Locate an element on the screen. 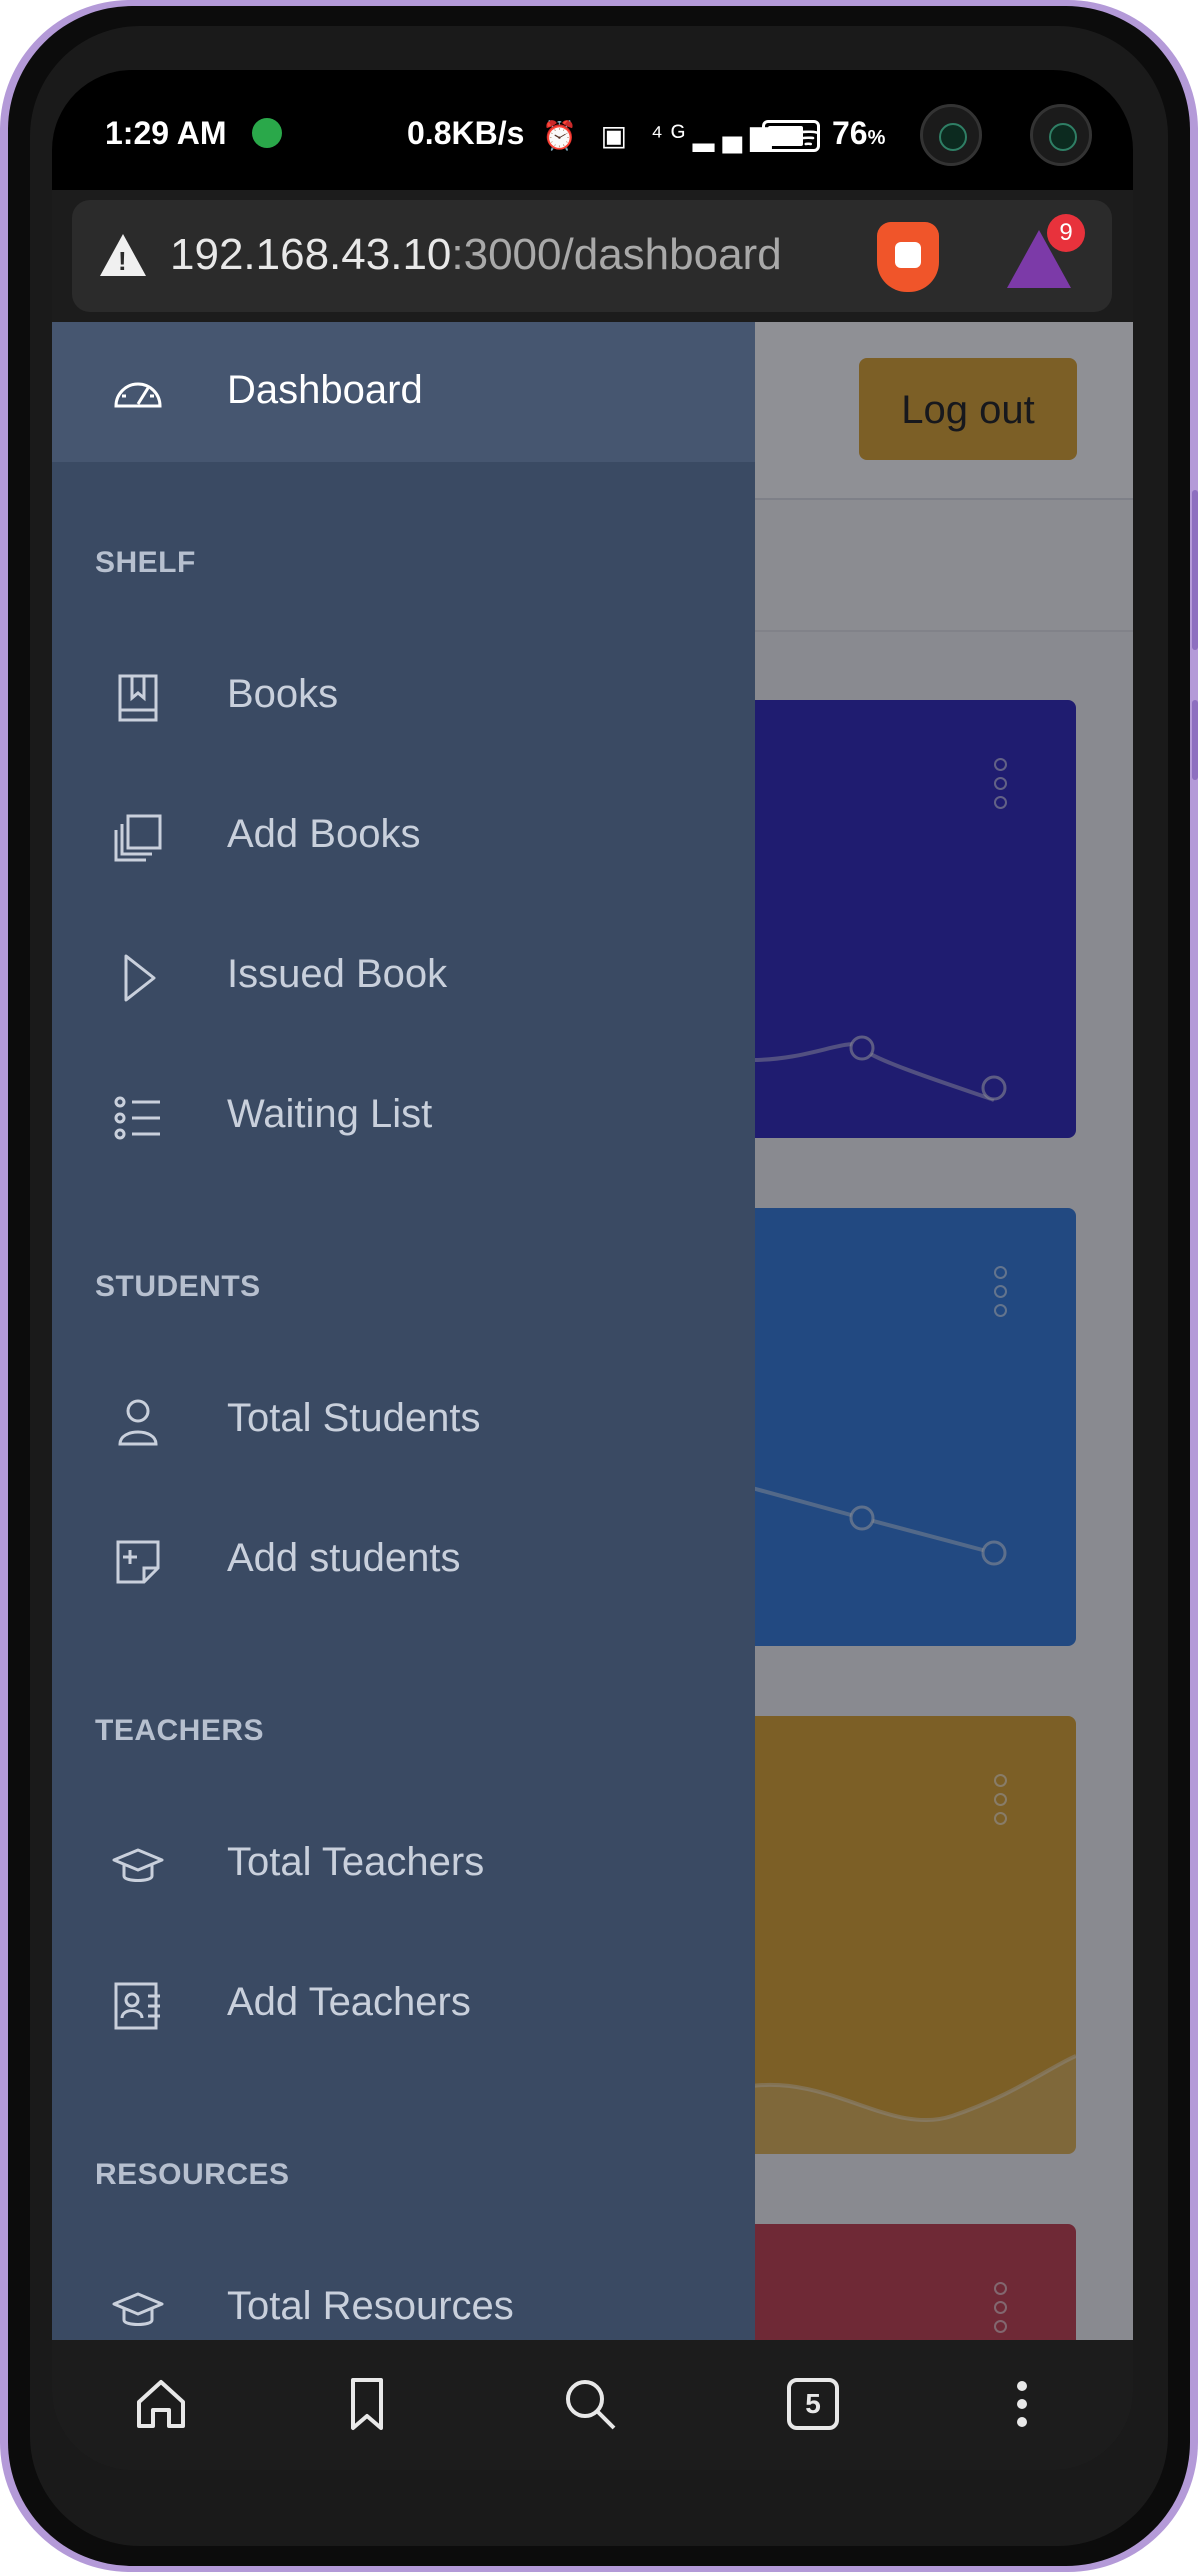  battery-percent: 76% is located at coordinates (859, 133).